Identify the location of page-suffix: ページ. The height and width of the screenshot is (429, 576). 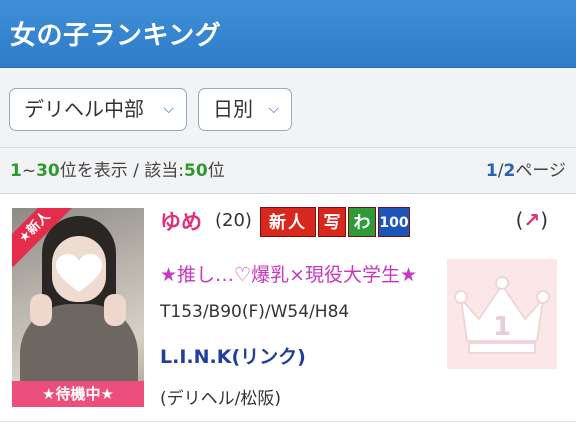
(540, 171).